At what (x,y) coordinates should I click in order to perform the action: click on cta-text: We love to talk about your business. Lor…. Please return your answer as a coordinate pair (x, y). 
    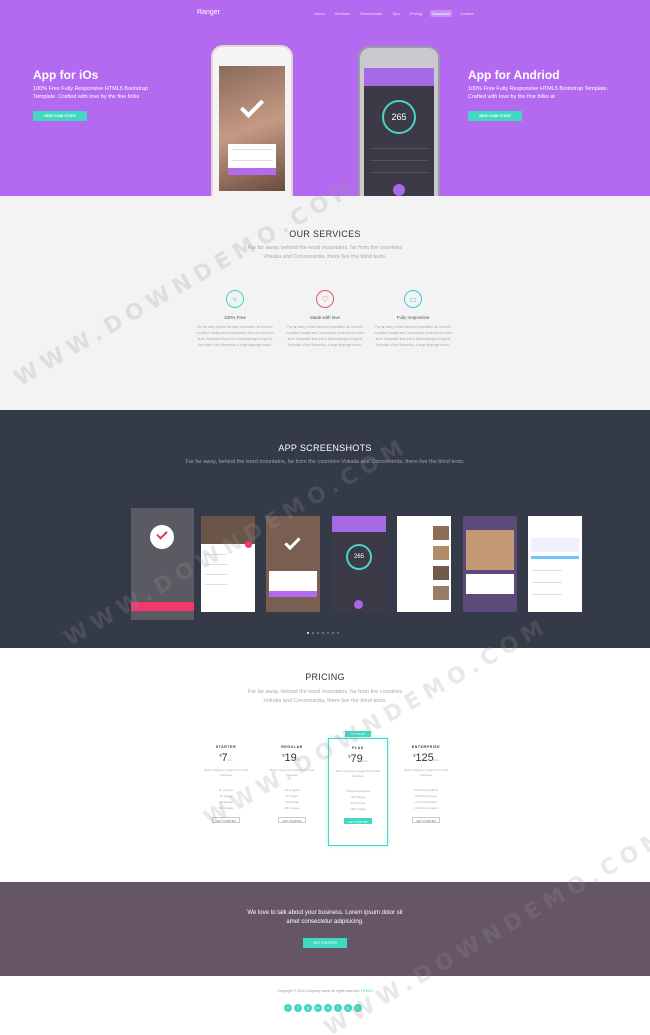
    Looking at the image, I should click on (325, 917).